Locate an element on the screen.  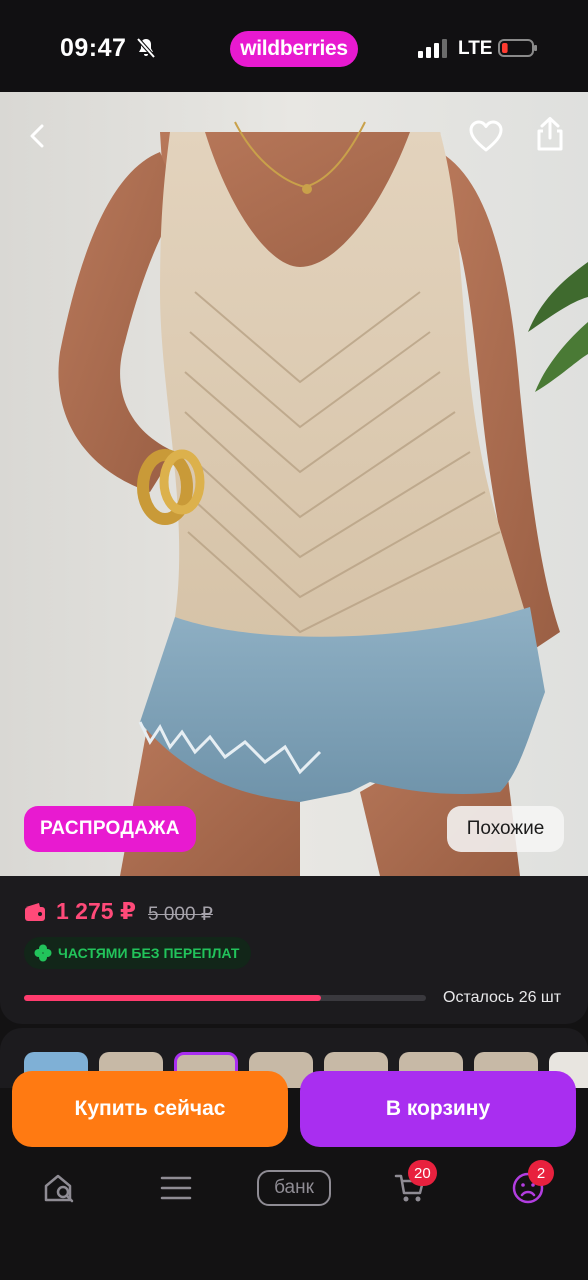
installment-label: ЧАСТЯМИ БЕЗ ПЕРЕПЛАТ is located at coordinates (149, 953).